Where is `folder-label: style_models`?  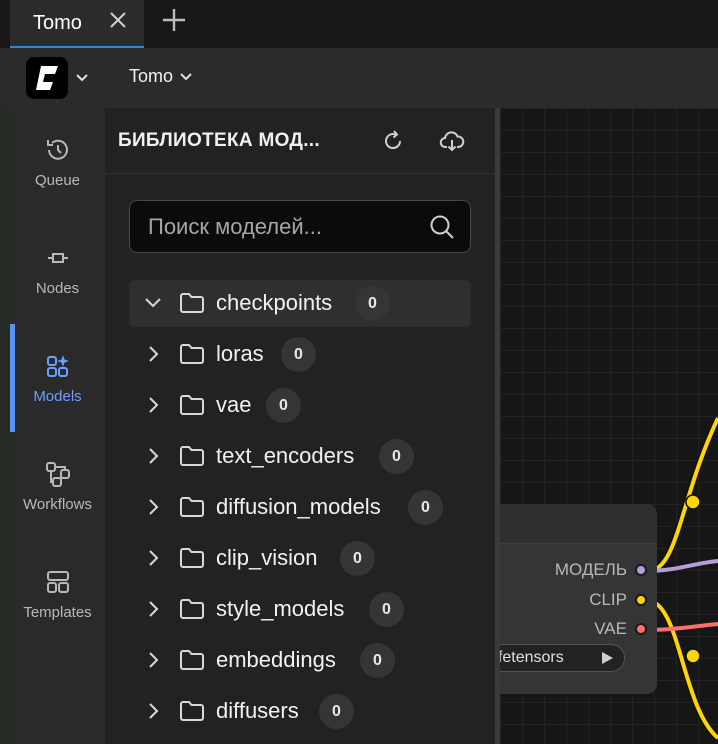
folder-label: style_models is located at coordinates (280, 608).